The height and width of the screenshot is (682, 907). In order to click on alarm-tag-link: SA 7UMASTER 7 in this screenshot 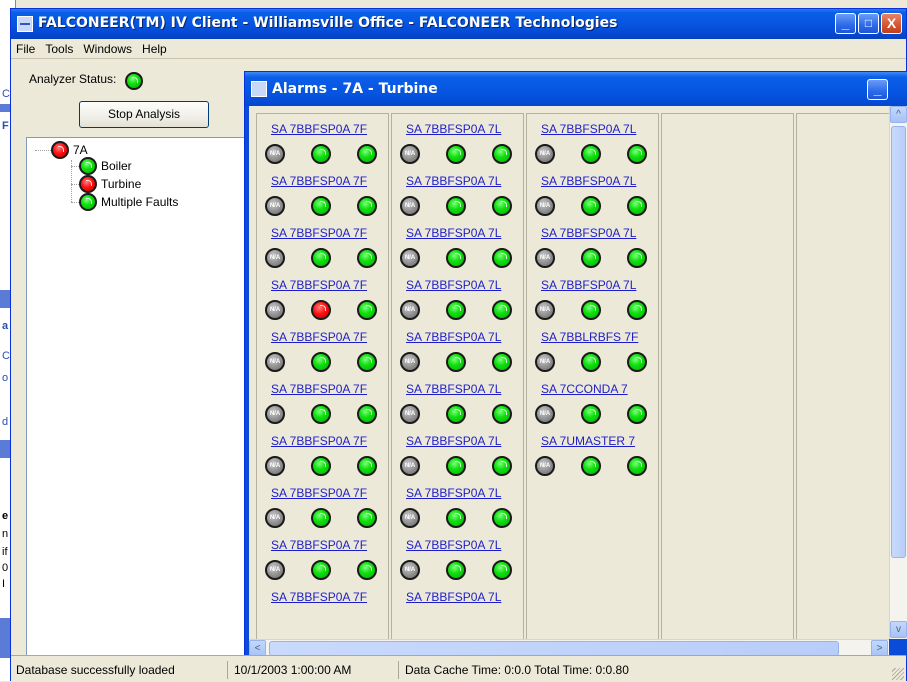, I will do `click(588, 441)`.